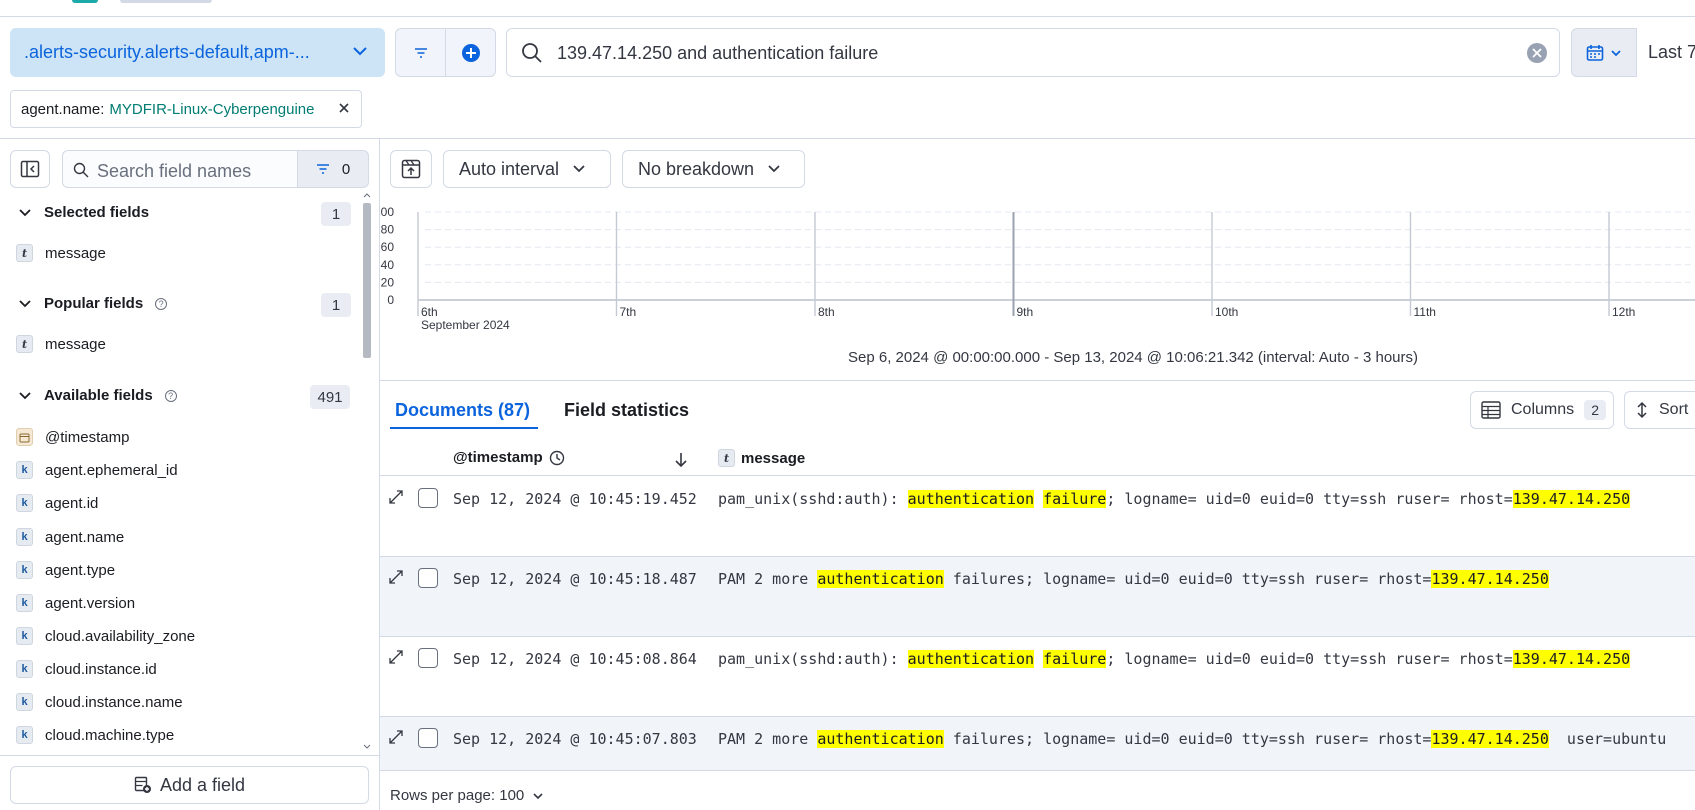  Describe the element at coordinates (681, 460) in the screenshot. I see `sort-descending-icon` at that location.